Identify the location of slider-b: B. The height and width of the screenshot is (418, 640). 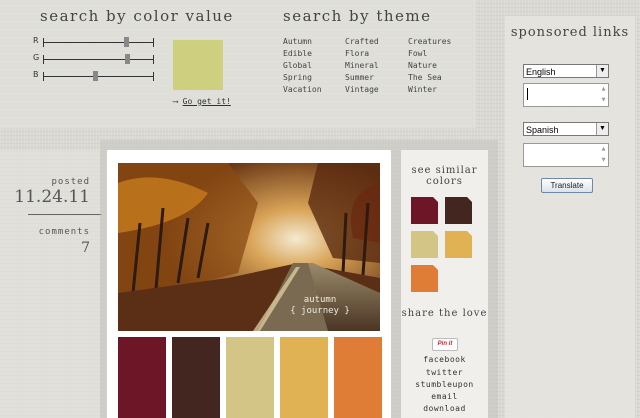
(95, 76).